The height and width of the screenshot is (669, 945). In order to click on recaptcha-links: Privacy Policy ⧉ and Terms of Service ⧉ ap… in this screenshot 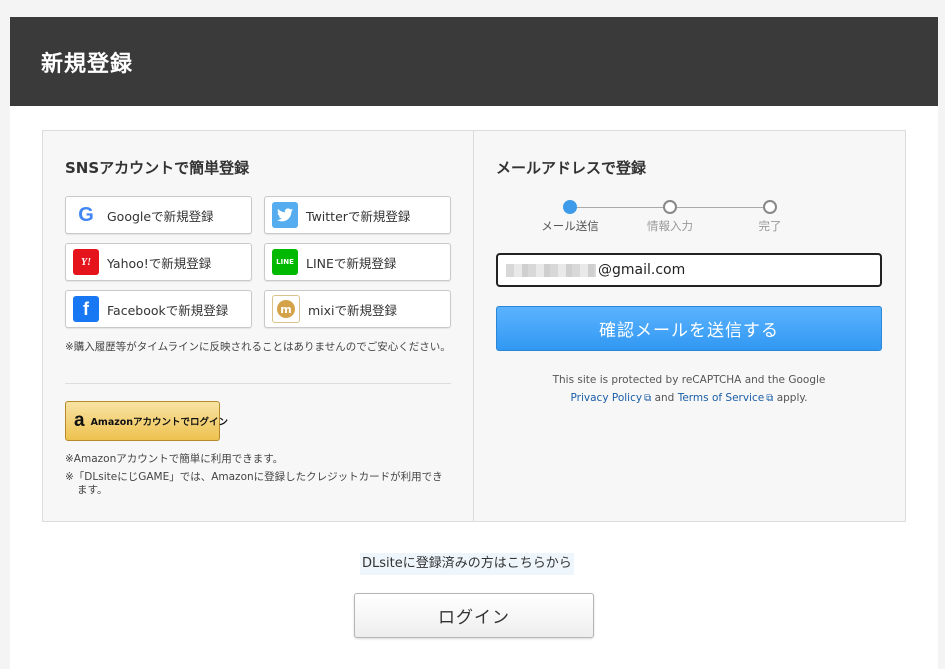, I will do `click(689, 398)`.